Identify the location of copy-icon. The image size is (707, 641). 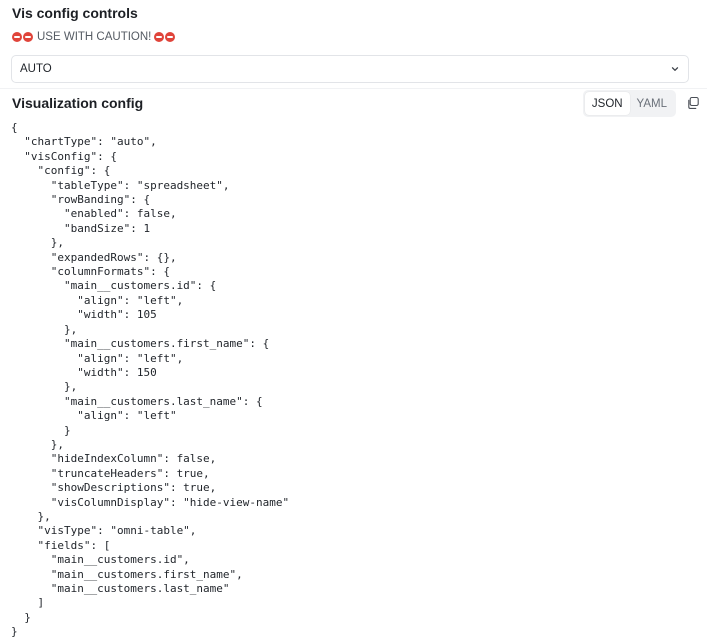
(693, 103).